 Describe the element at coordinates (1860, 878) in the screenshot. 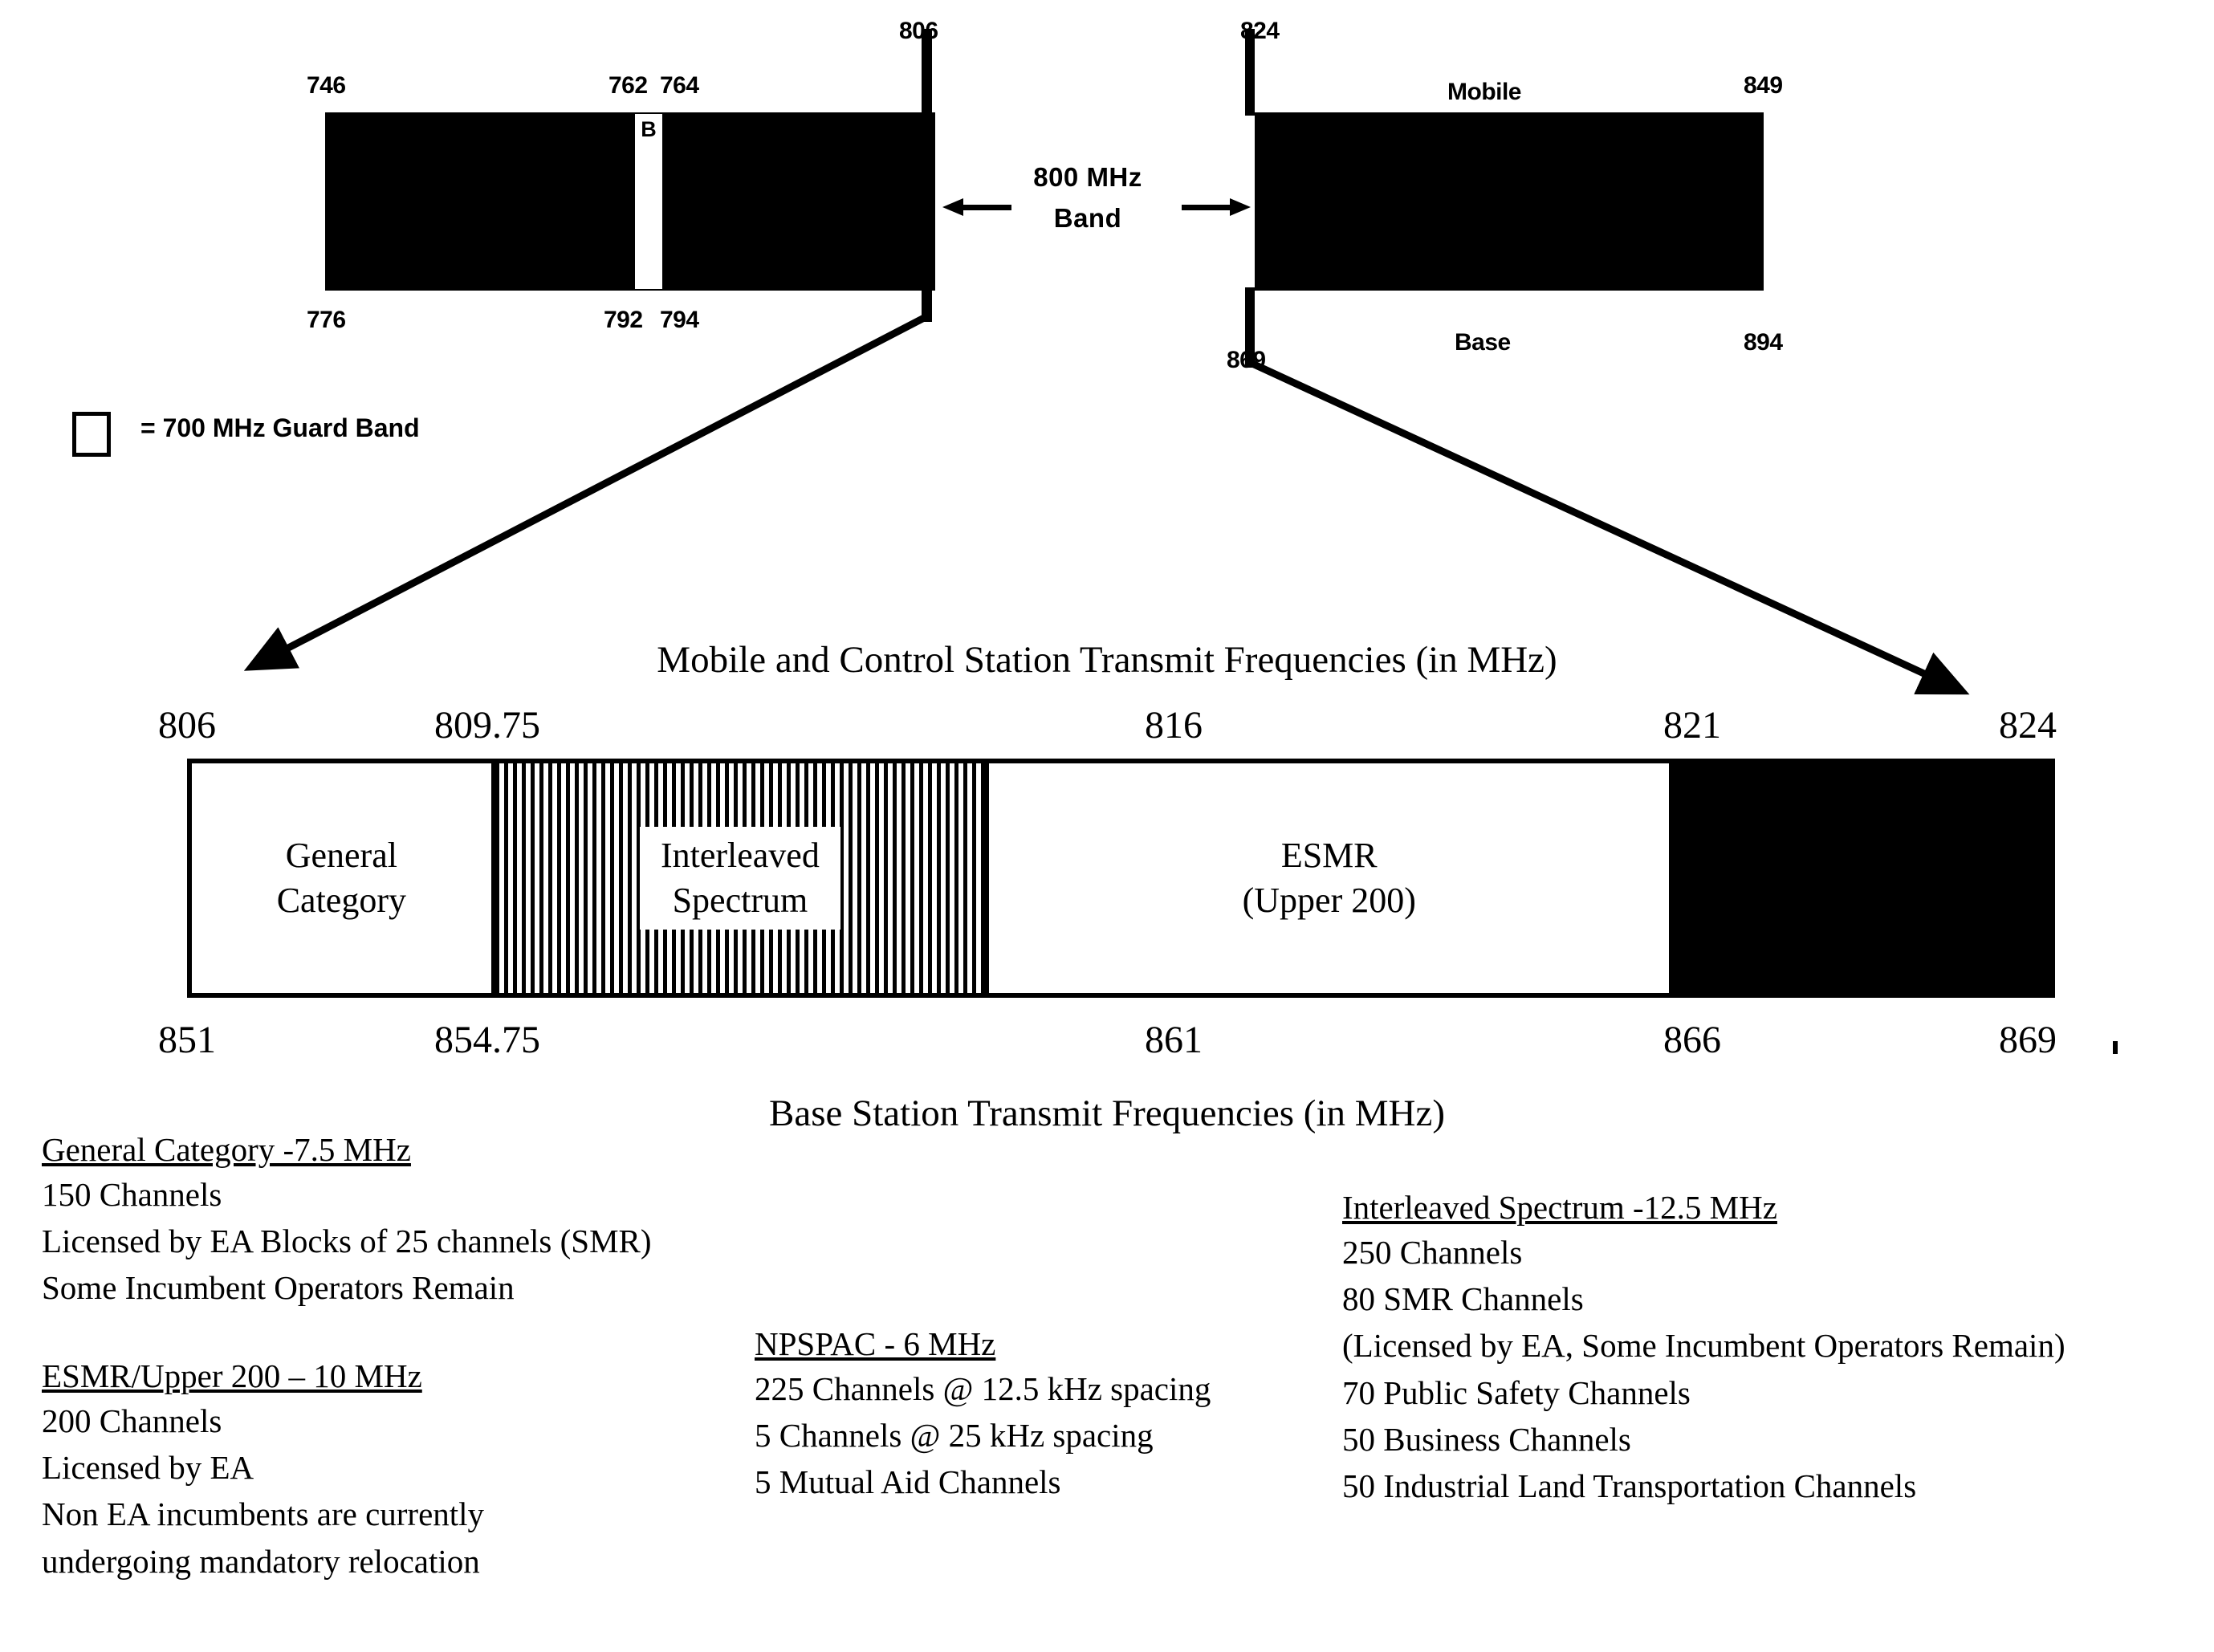

I see `segment-npspac` at that location.